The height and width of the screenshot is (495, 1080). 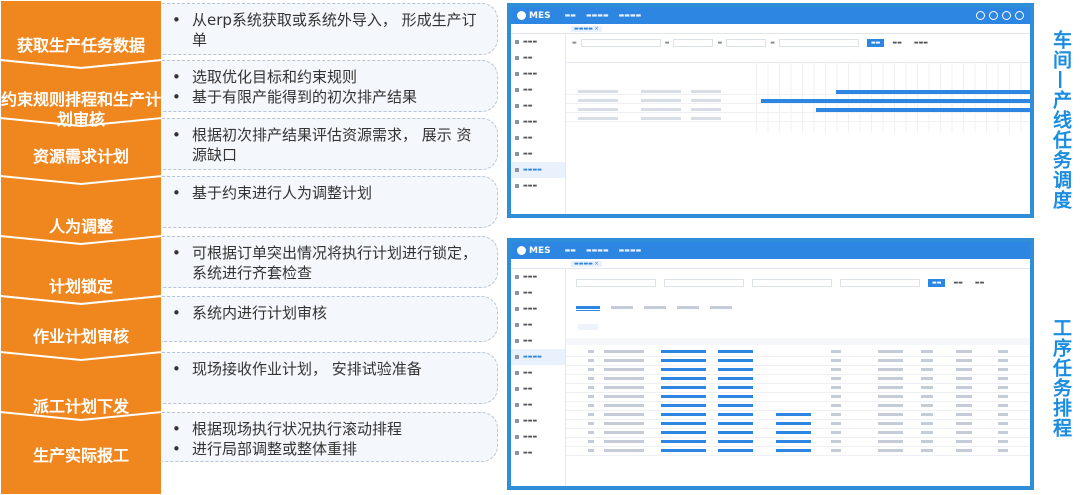 I want to click on expand-button: ▬▬▬, so click(x=921, y=43).